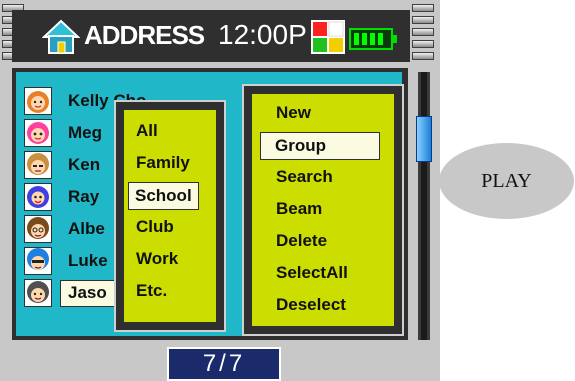 This screenshot has height=381, width=575. I want to click on play-button: PLAY, so click(506, 181).